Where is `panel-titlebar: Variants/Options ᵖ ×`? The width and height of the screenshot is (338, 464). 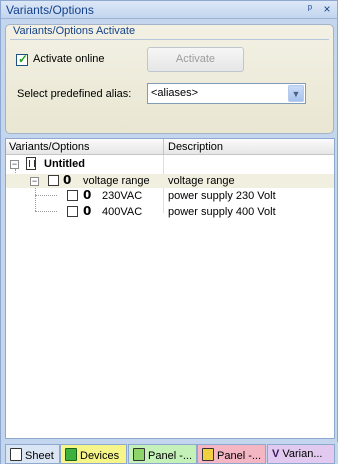
panel-titlebar: Variants/Options ᵖ × is located at coordinates (169, 10).